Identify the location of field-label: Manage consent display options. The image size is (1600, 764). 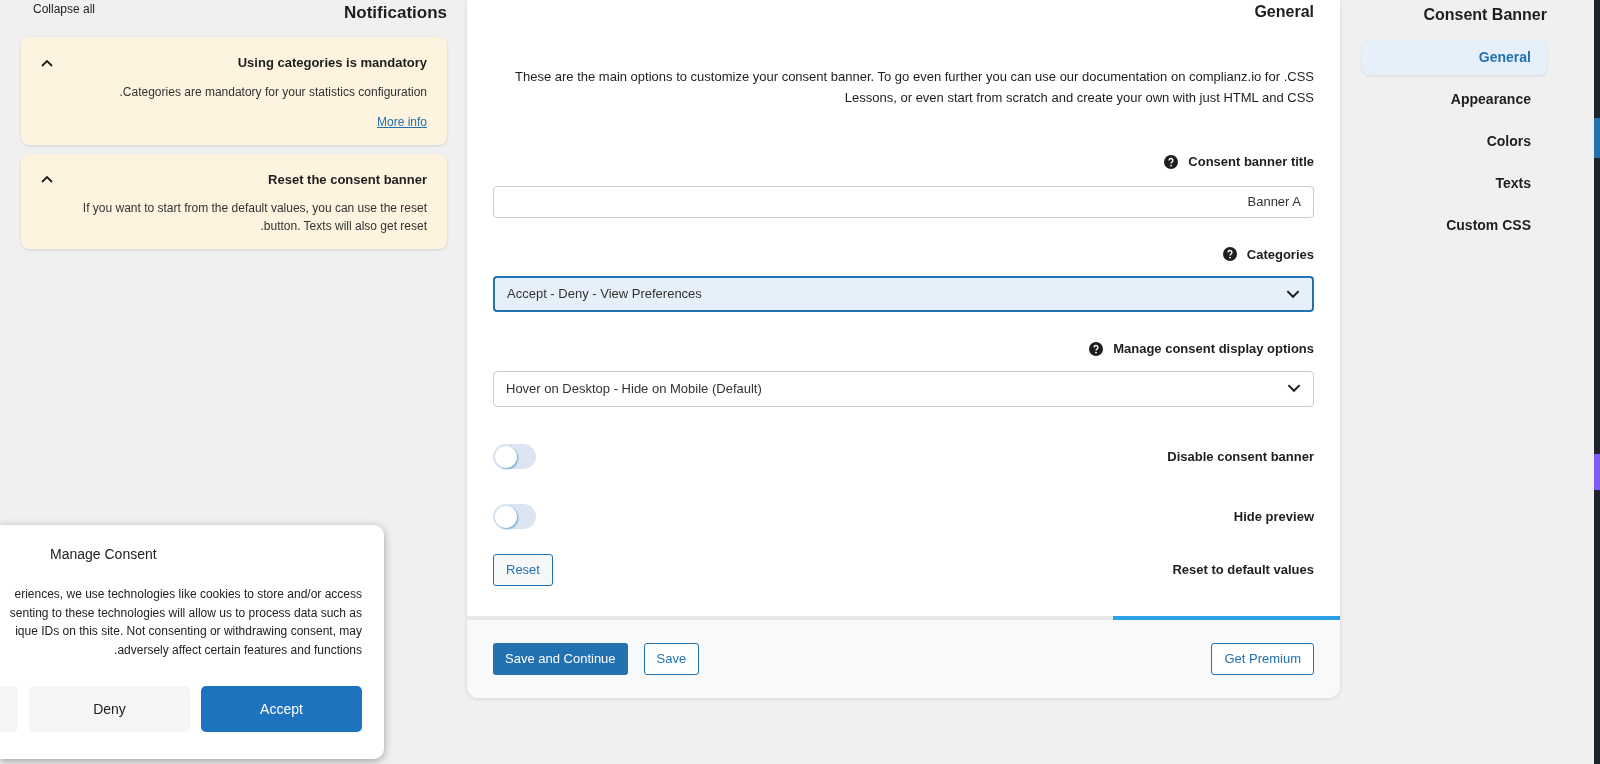
(1213, 349).